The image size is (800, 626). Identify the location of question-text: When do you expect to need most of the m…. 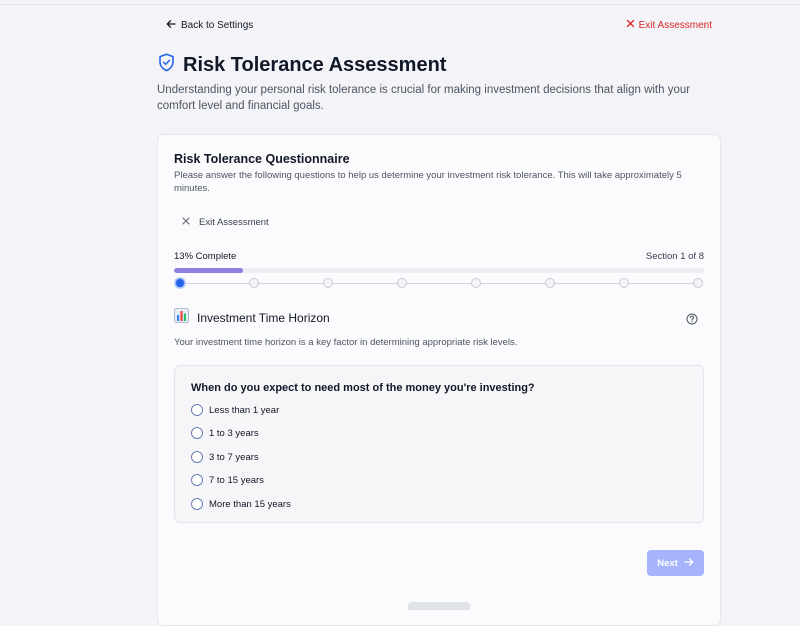
(363, 388).